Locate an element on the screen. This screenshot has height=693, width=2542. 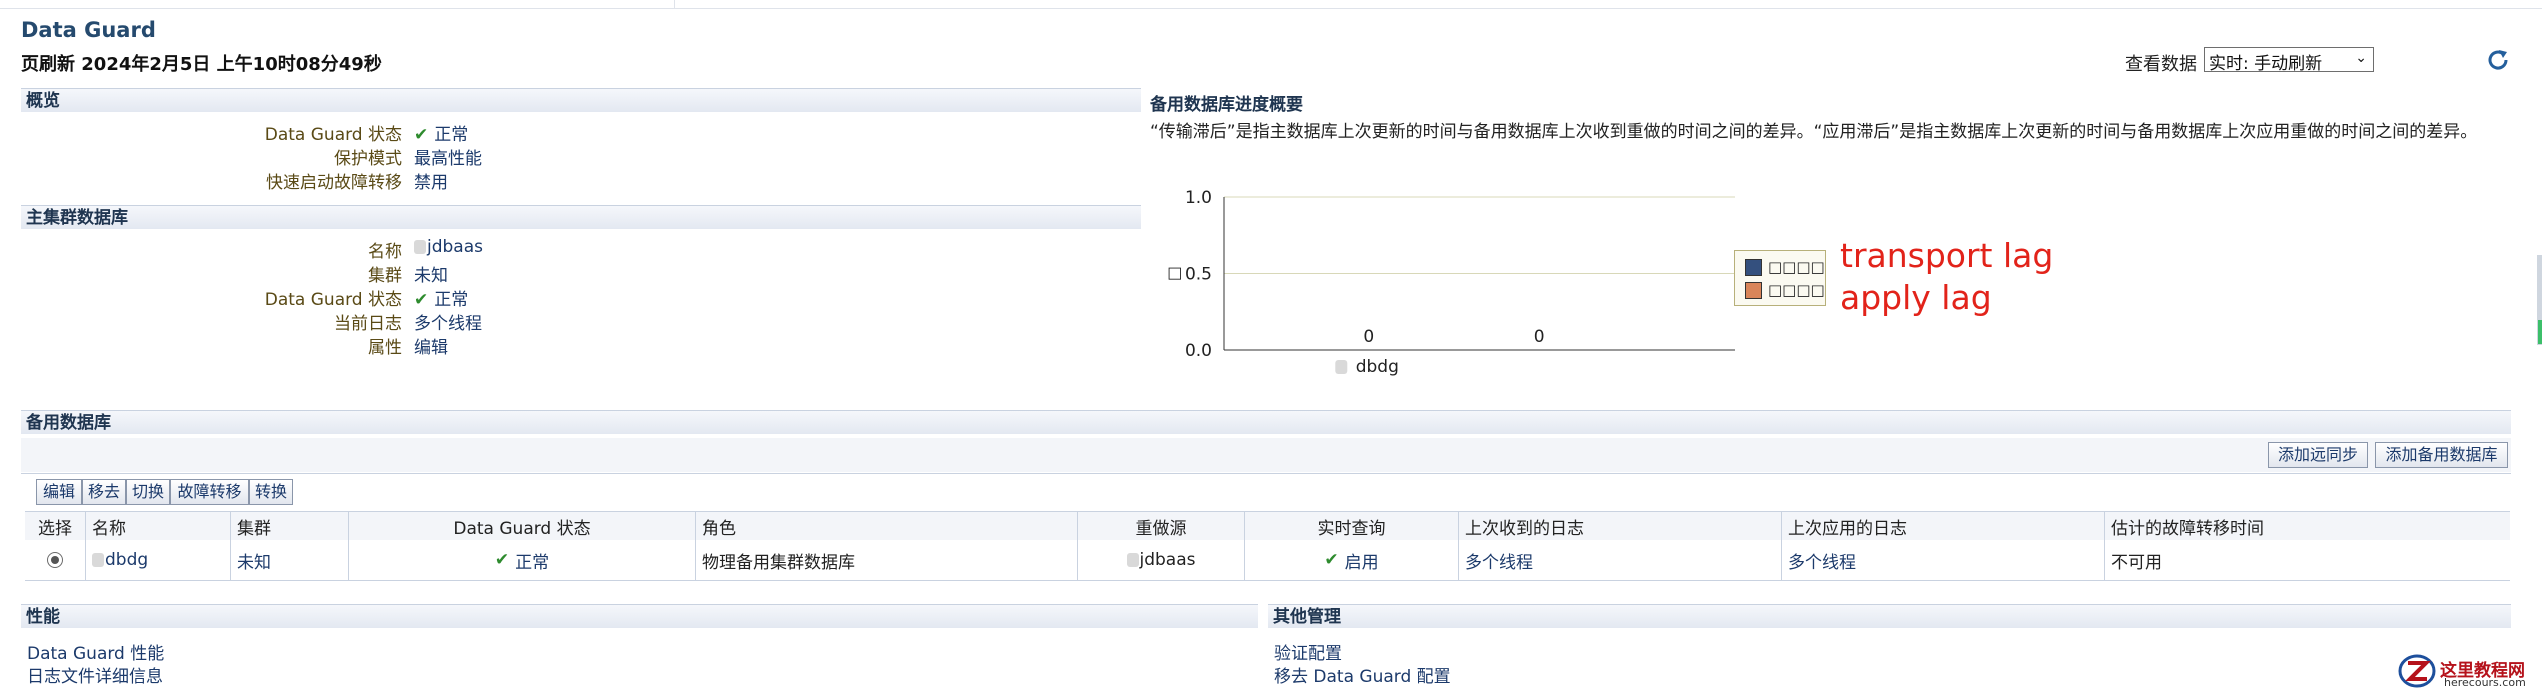
row-redo-source: jdbaas is located at coordinates (1160, 560).